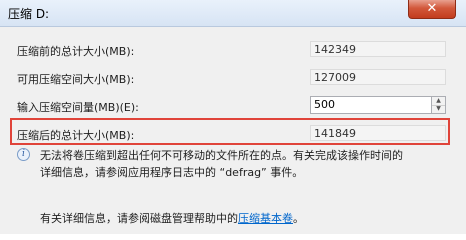  What do you see at coordinates (172, 172) in the screenshot?
I see `info-line-2: 详细信息，请参阅应用程序日志中的 “defrag” 事件。` at bounding box center [172, 172].